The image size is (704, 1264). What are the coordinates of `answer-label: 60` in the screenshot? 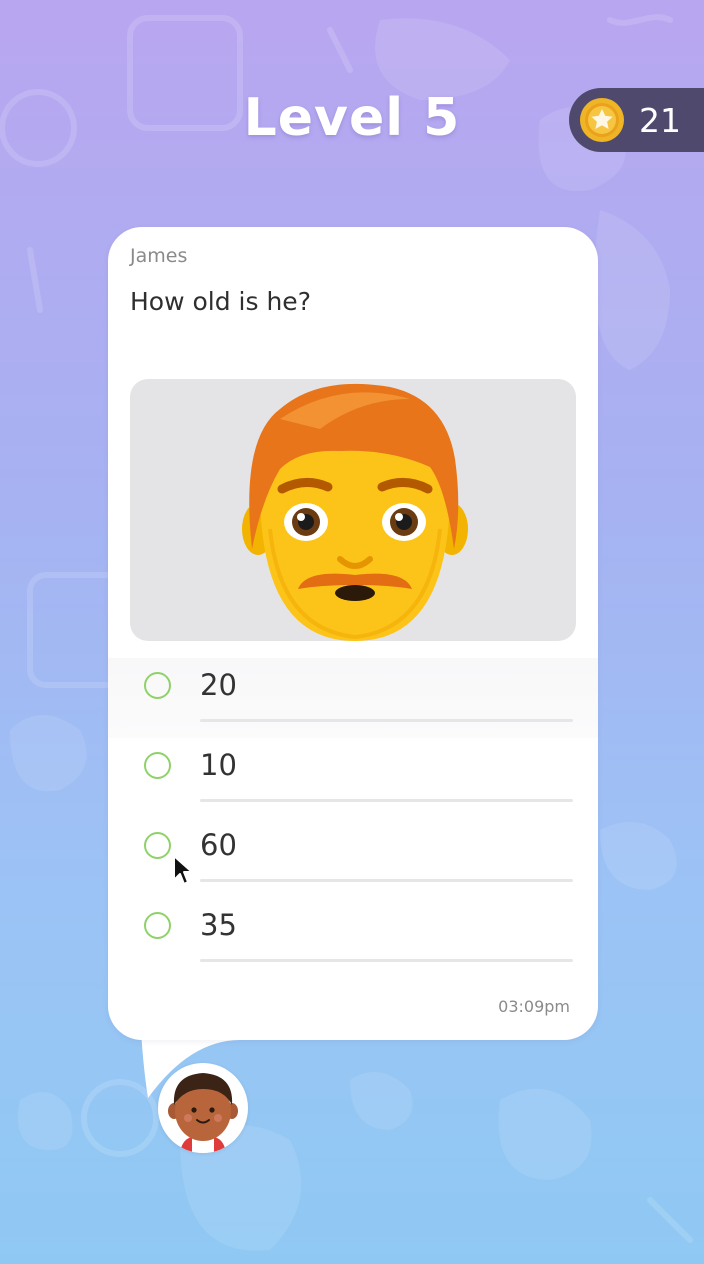 It's located at (218, 845).